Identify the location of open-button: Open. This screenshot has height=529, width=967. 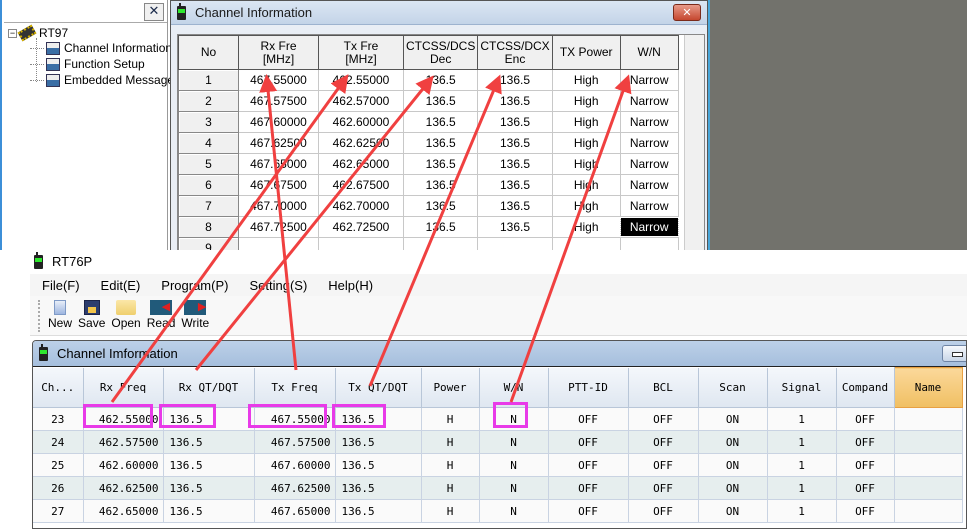
(125, 313).